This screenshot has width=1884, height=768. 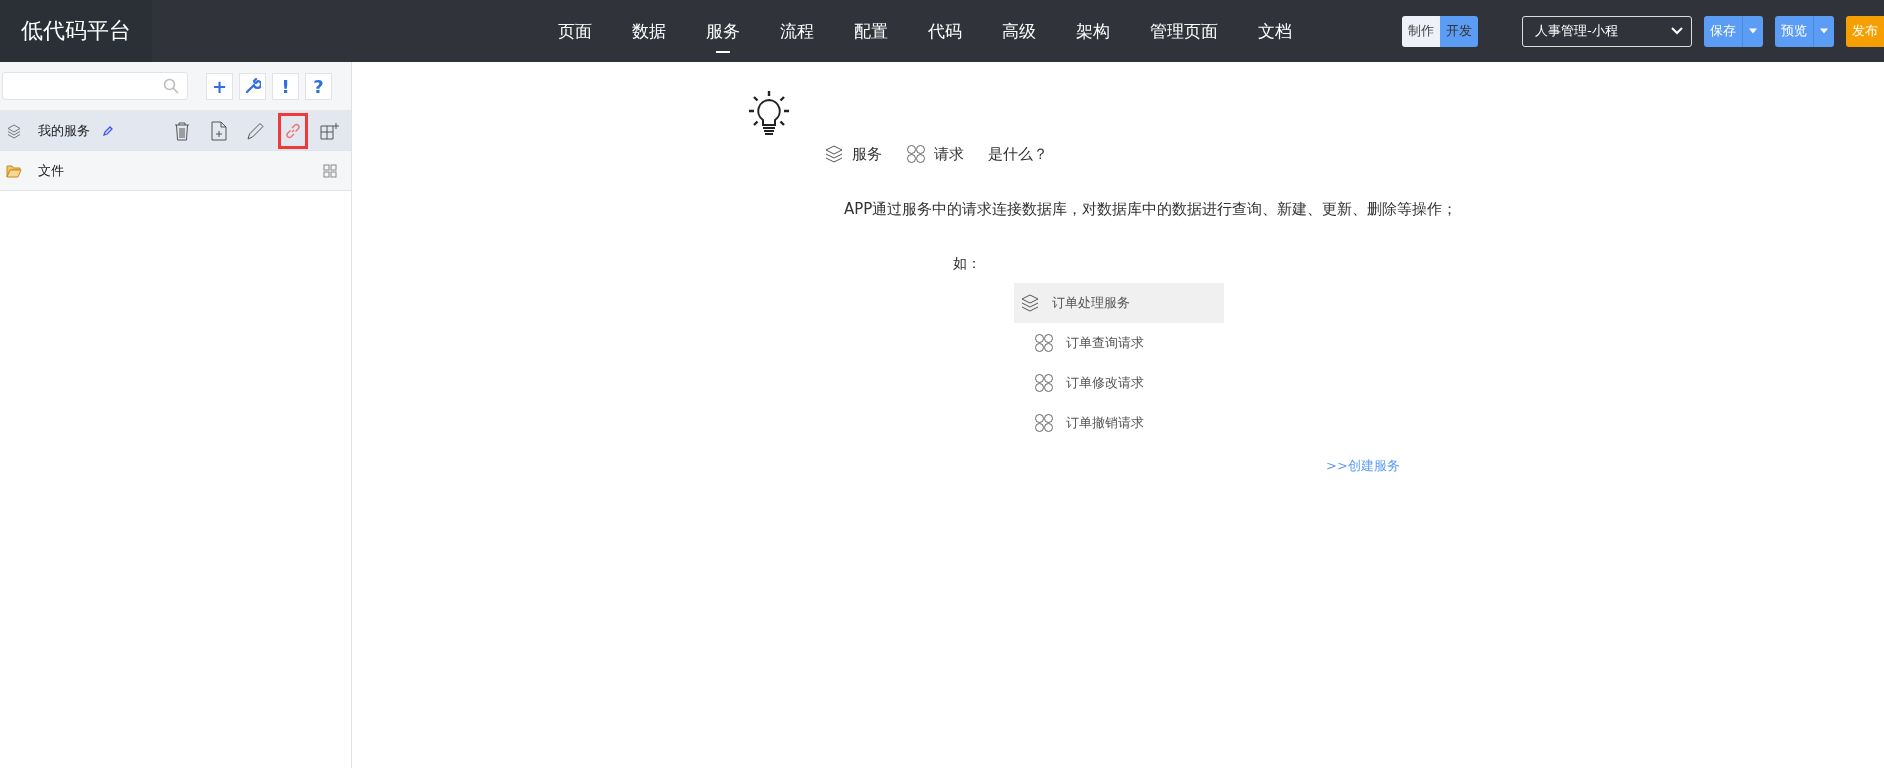 I want to click on example-label: 订单查询请求, so click(x=1105, y=343).